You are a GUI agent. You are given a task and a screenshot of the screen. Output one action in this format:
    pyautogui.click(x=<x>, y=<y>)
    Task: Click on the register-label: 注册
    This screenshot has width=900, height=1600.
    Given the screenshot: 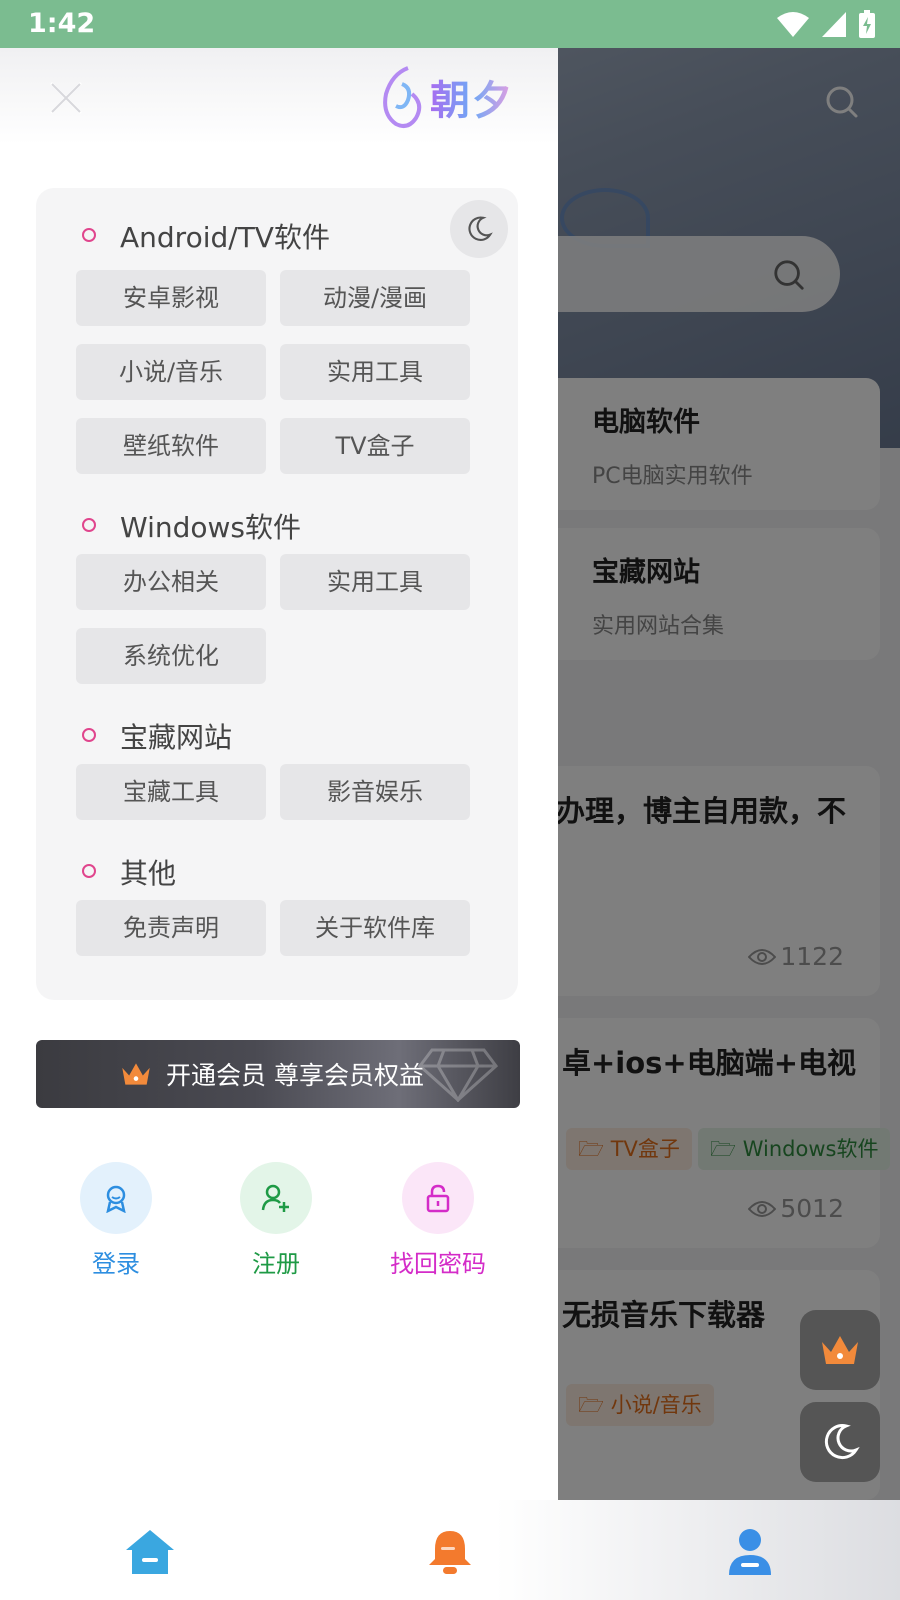 What is the action you would take?
    pyautogui.click(x=276, y=1264)
    